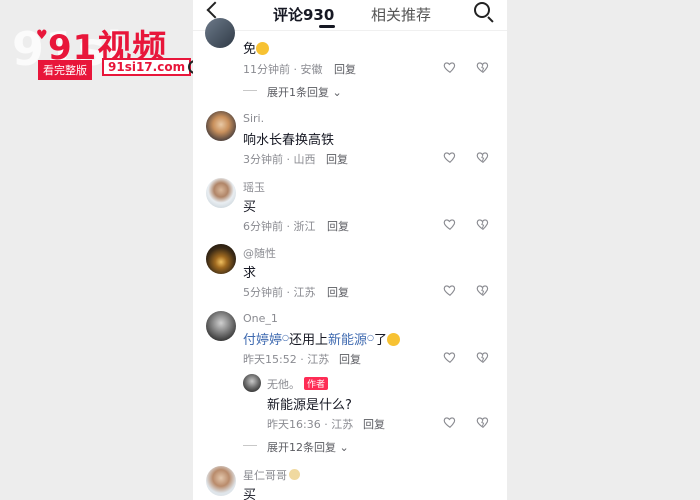 Image resolution: width=700 pixels, height=500 pixels. Describe the element at coordinates (482, 10) in the screenshot. I see `search-icon` at that location.